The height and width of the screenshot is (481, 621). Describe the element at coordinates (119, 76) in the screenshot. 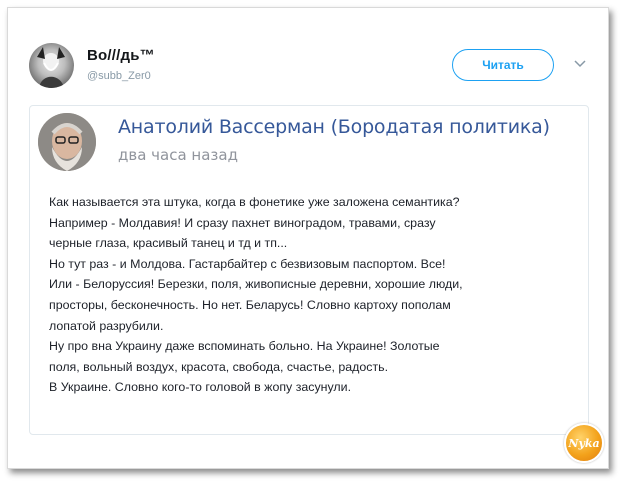

I see `author-handle: @subb_Zer0` at that location.